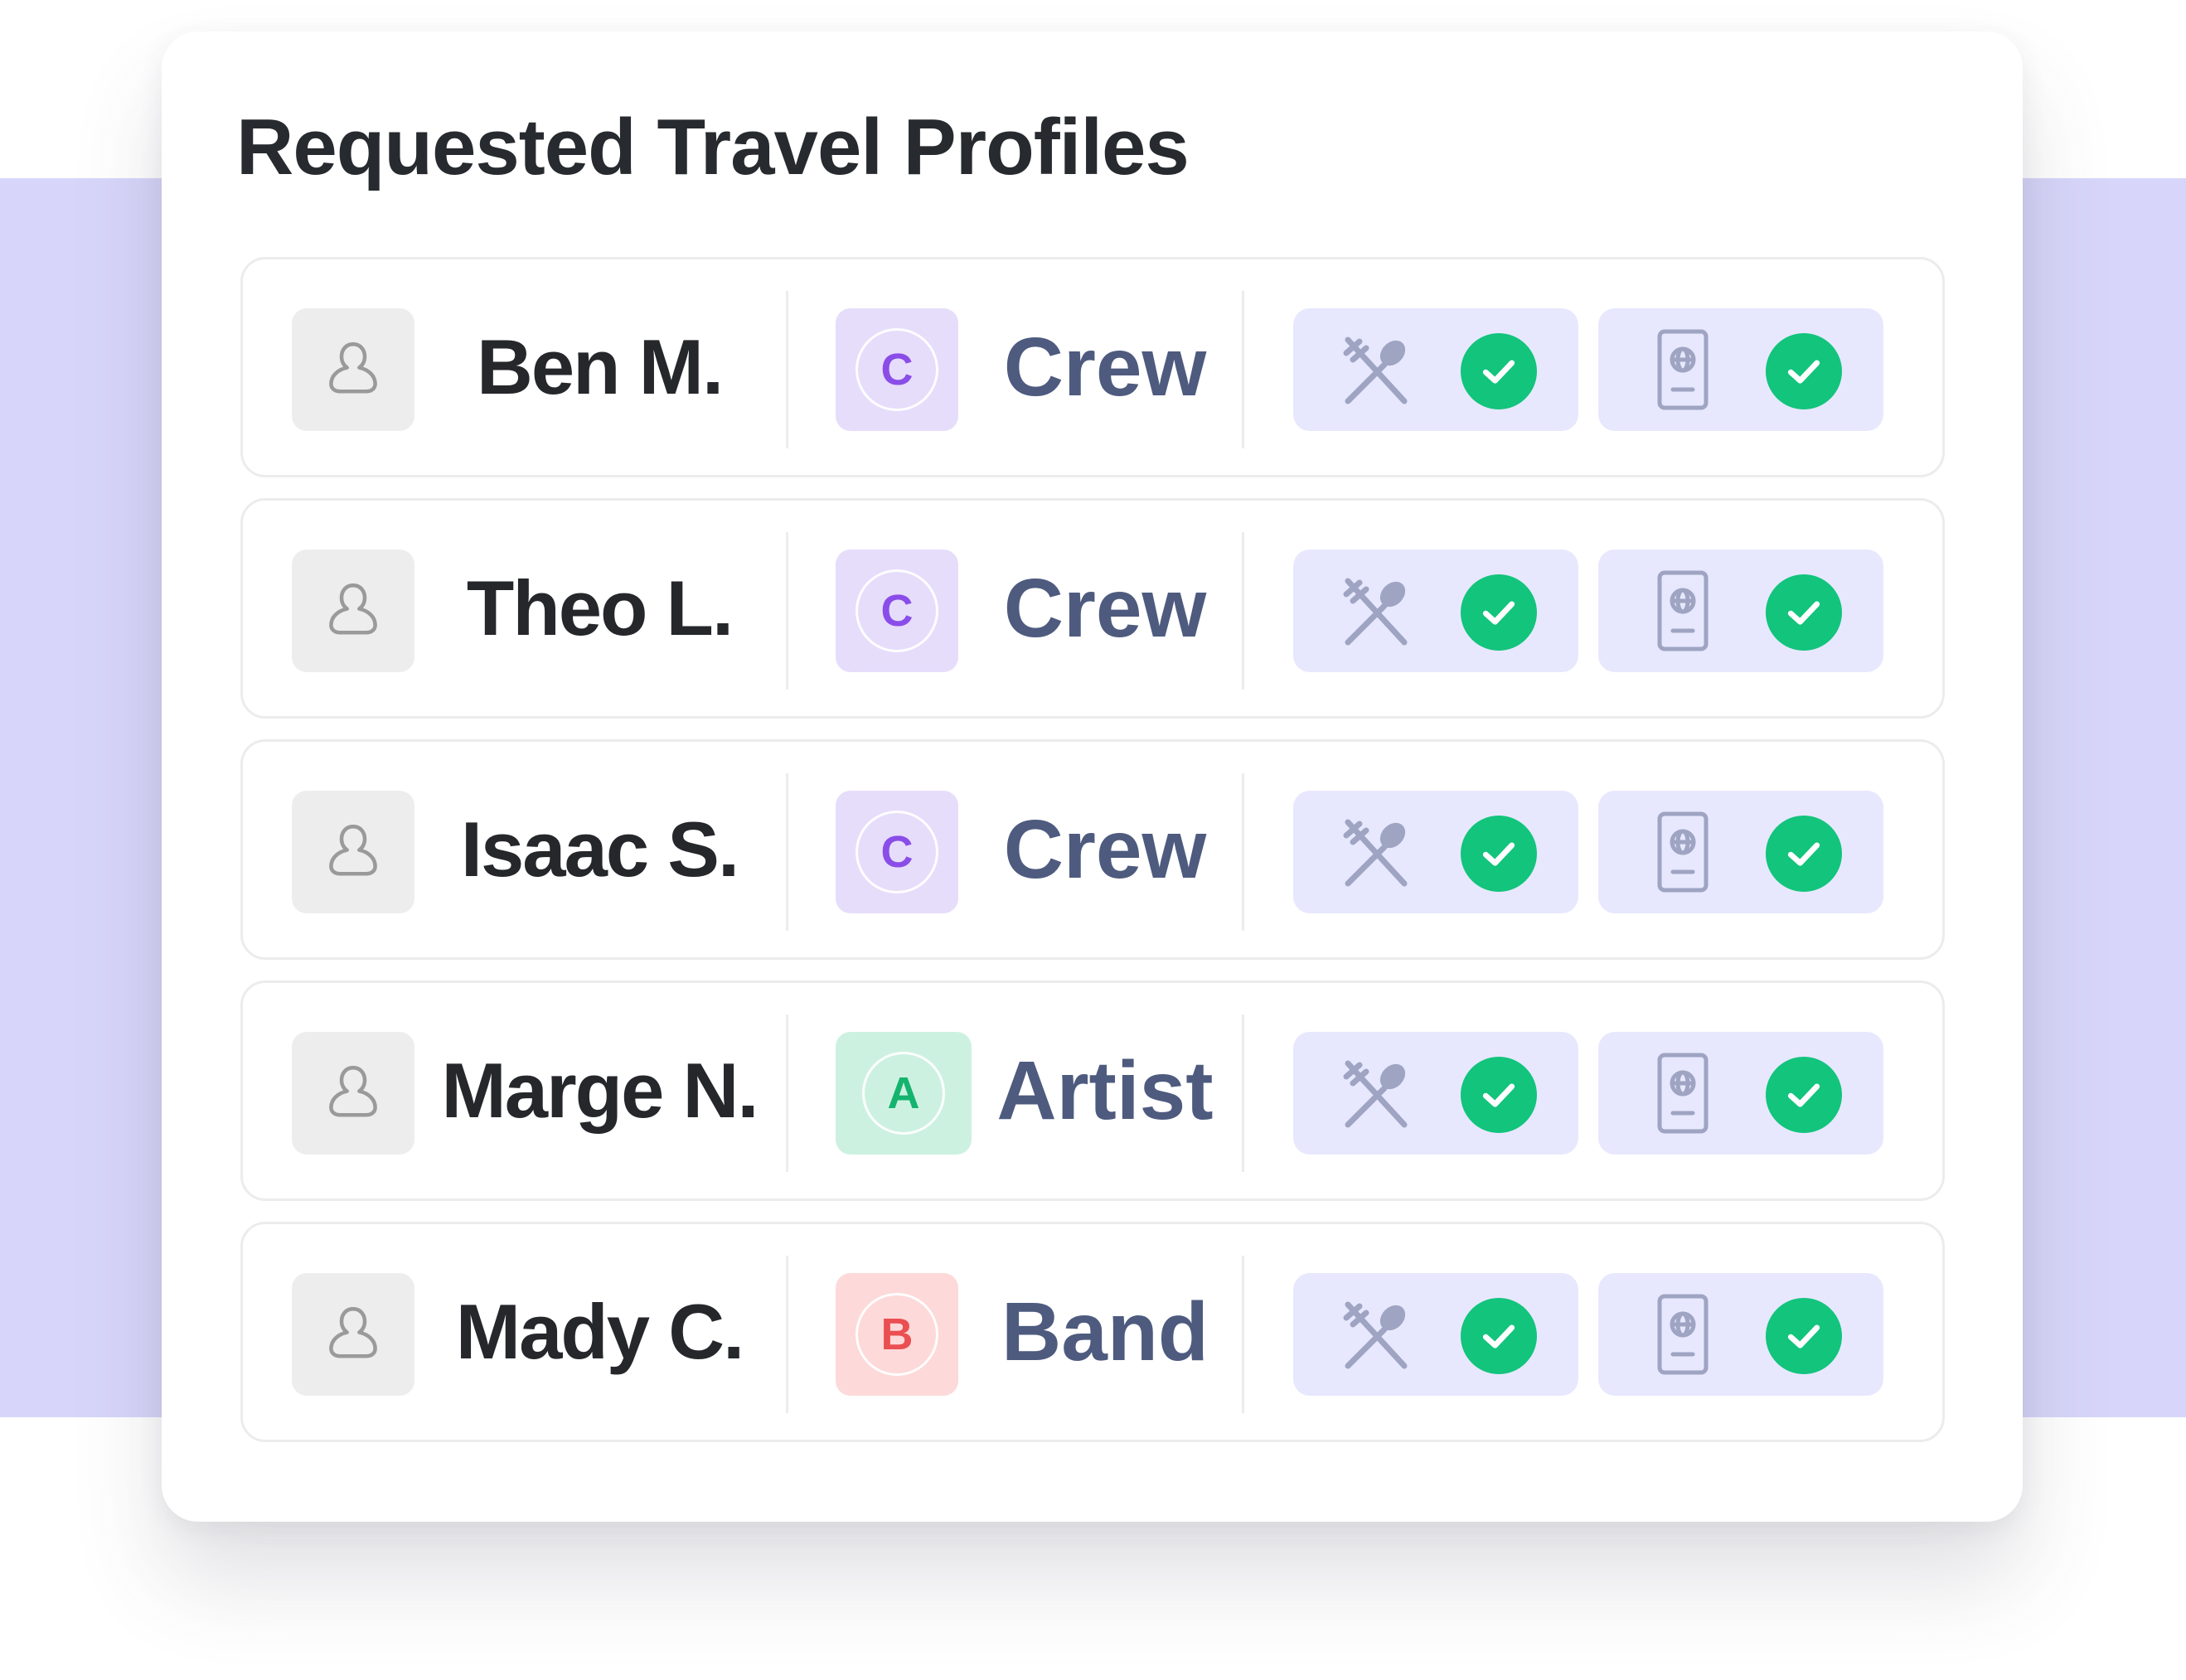 Image resolution: width=2186 pixels, height=1680 pixels. Describe the element at coordinates (599, 1331) in the screenshot. I see `traveler-name: Mady C.` at that location.